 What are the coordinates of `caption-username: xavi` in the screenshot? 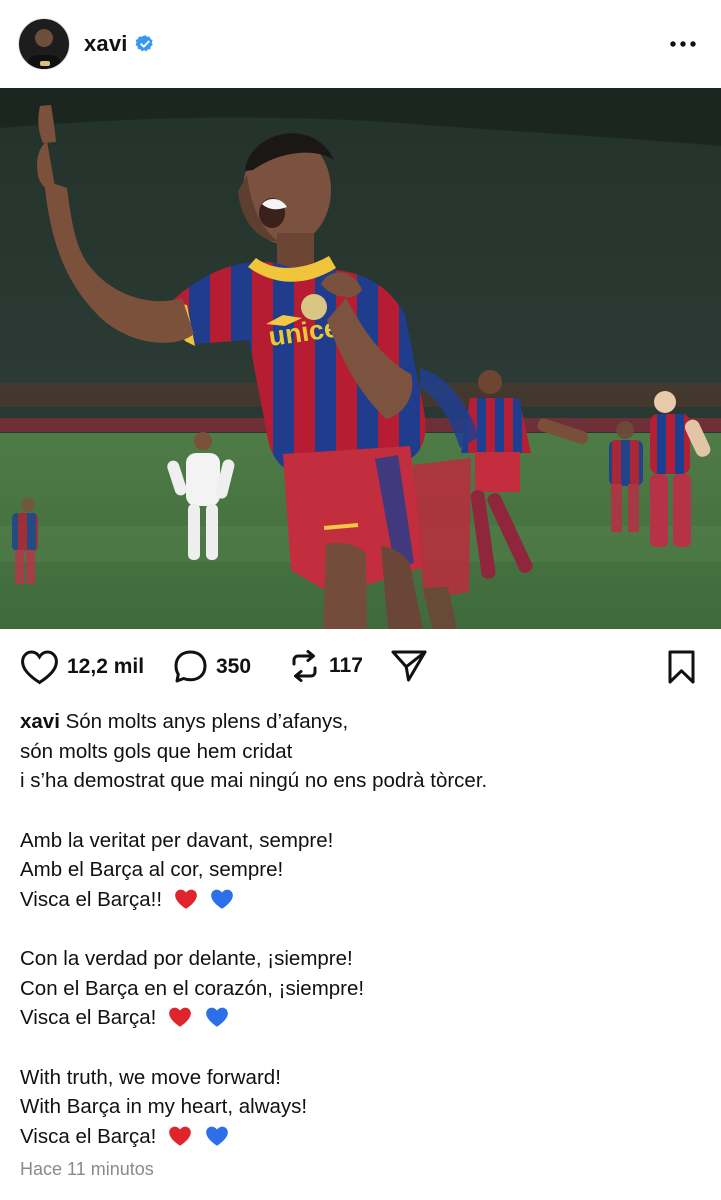 It's located at (40, 721).